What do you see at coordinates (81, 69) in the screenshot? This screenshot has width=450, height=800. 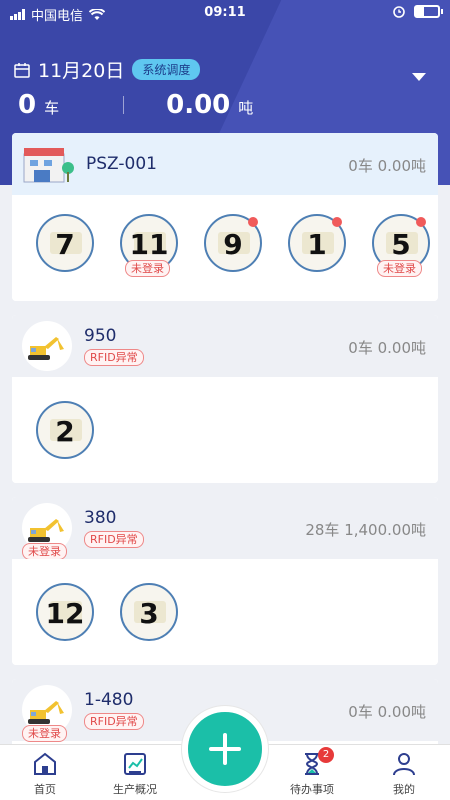 I see `date-label: 11月20日` at bounding box center [81, 69].